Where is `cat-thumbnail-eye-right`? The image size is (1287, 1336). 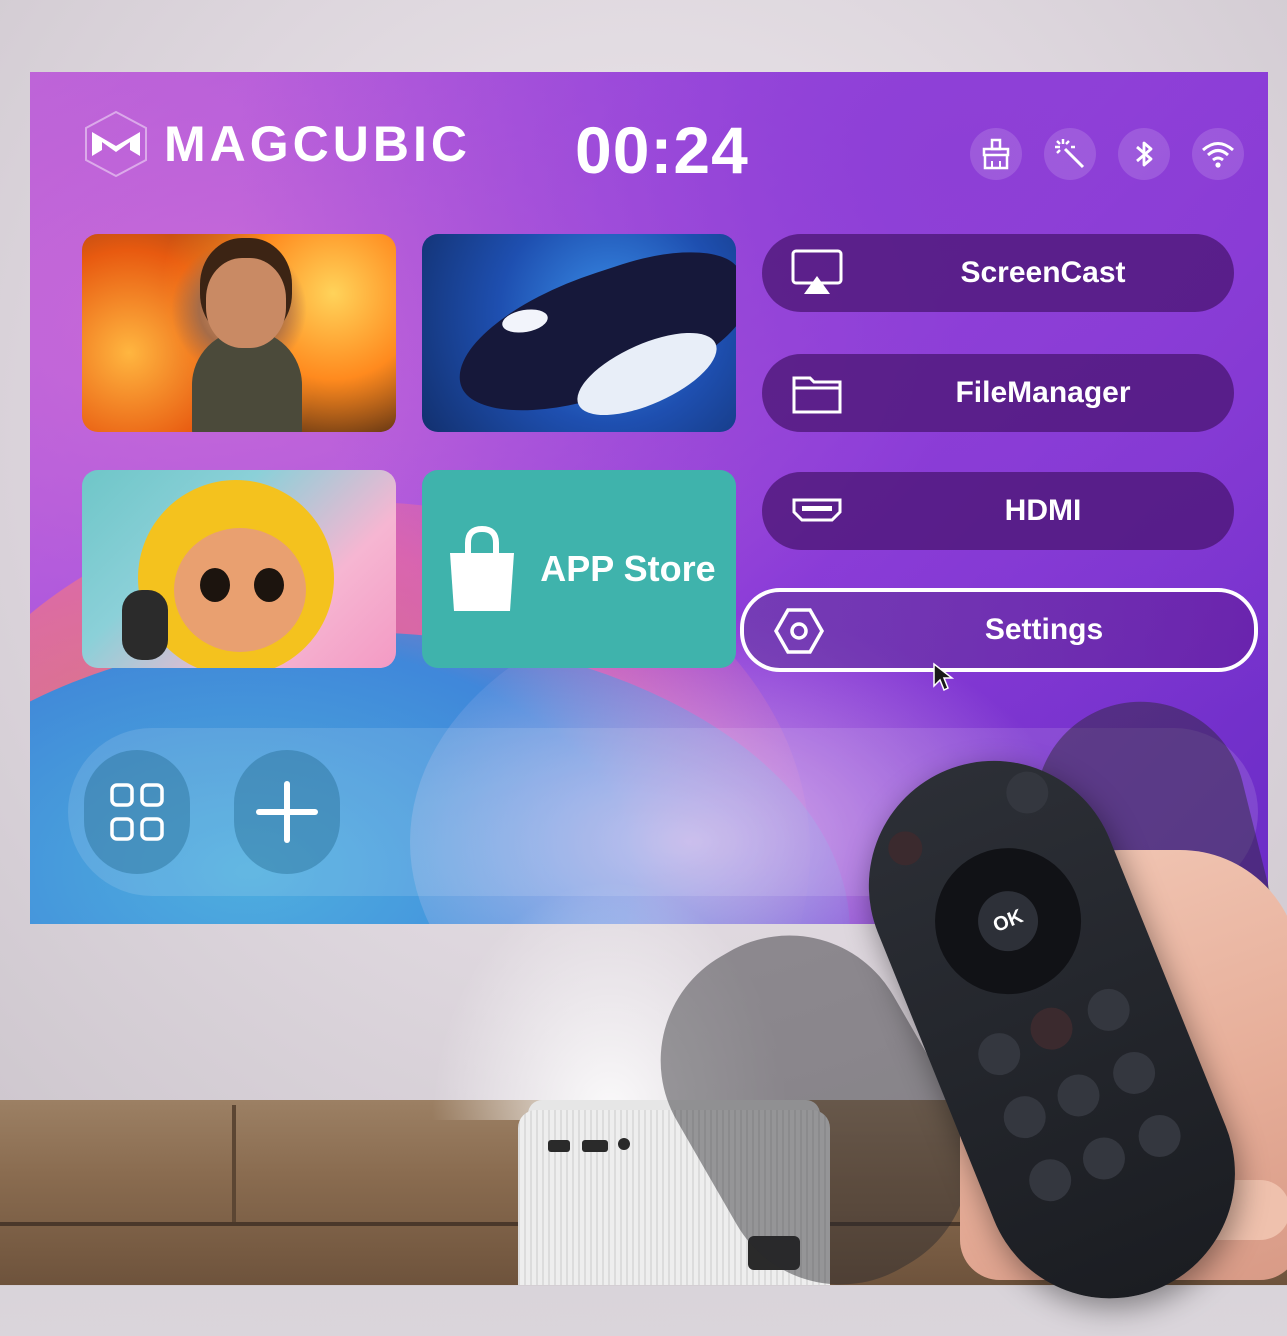 cat-thumbnail-eye-right is located at coordinates (269, 585).